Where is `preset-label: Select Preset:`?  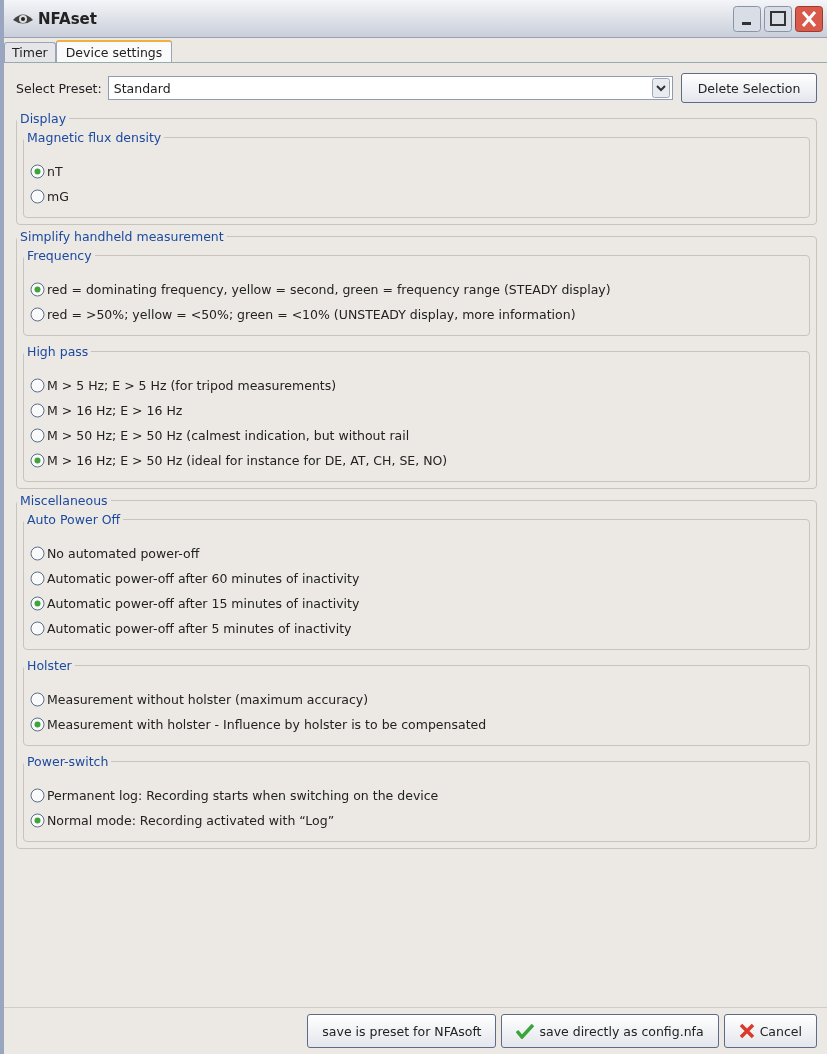 preset-label: Select Preset: is located at coordinates (59, 88).